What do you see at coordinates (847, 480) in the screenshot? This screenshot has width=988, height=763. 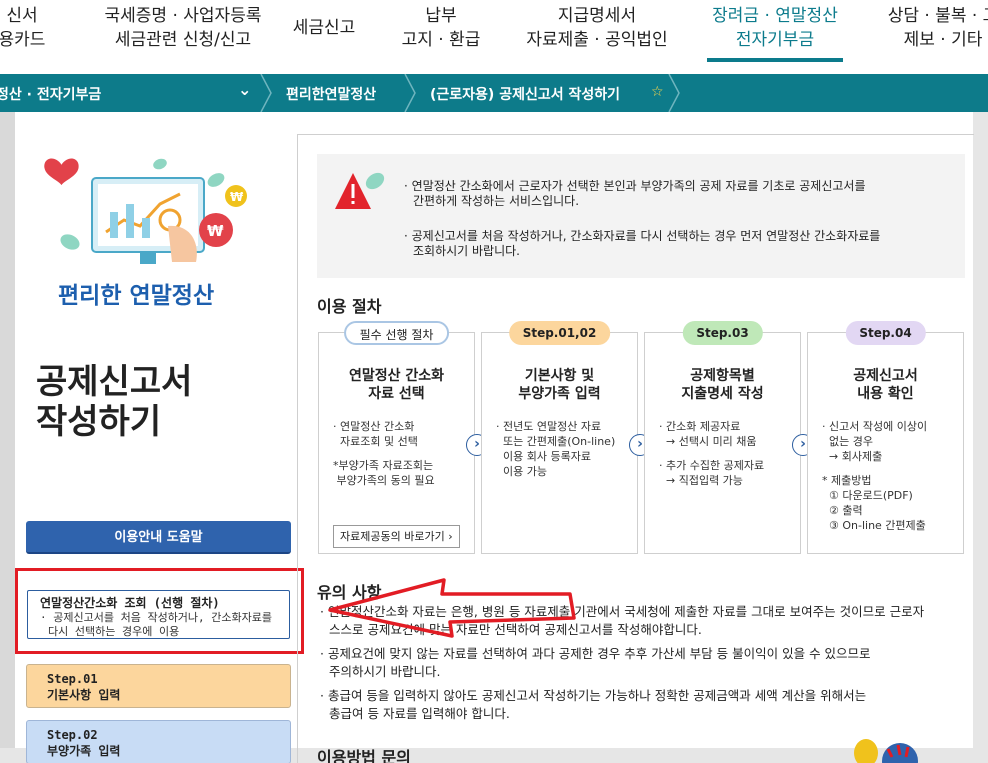 I see `card-body-line: * 제출방법` at bounding box center [847, 480].